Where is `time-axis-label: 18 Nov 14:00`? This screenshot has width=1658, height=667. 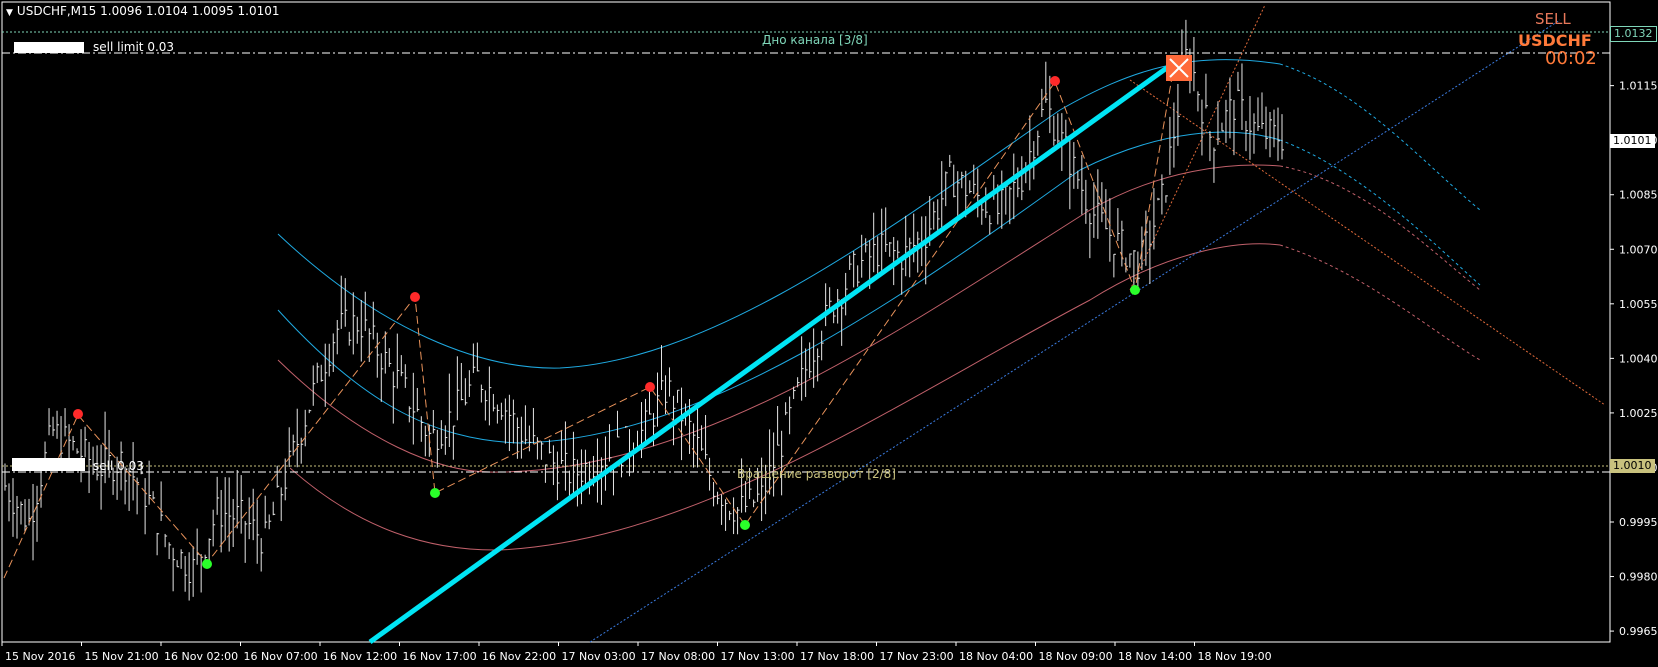
time-axis-label: 18 Nov 14:00 is located at coordinates (1155, 656).